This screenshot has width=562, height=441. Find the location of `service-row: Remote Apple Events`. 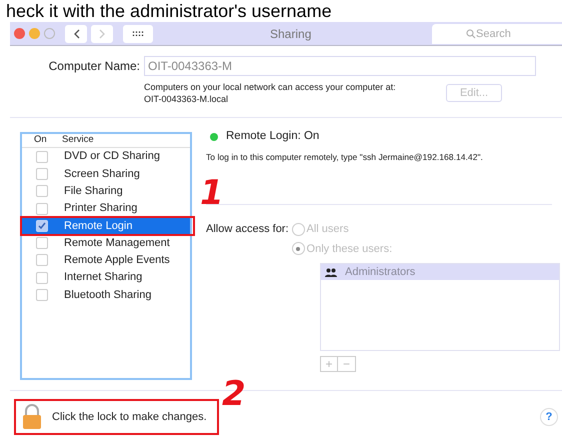

service-row: Remote Apple Events is located at coordinates (106, 261).